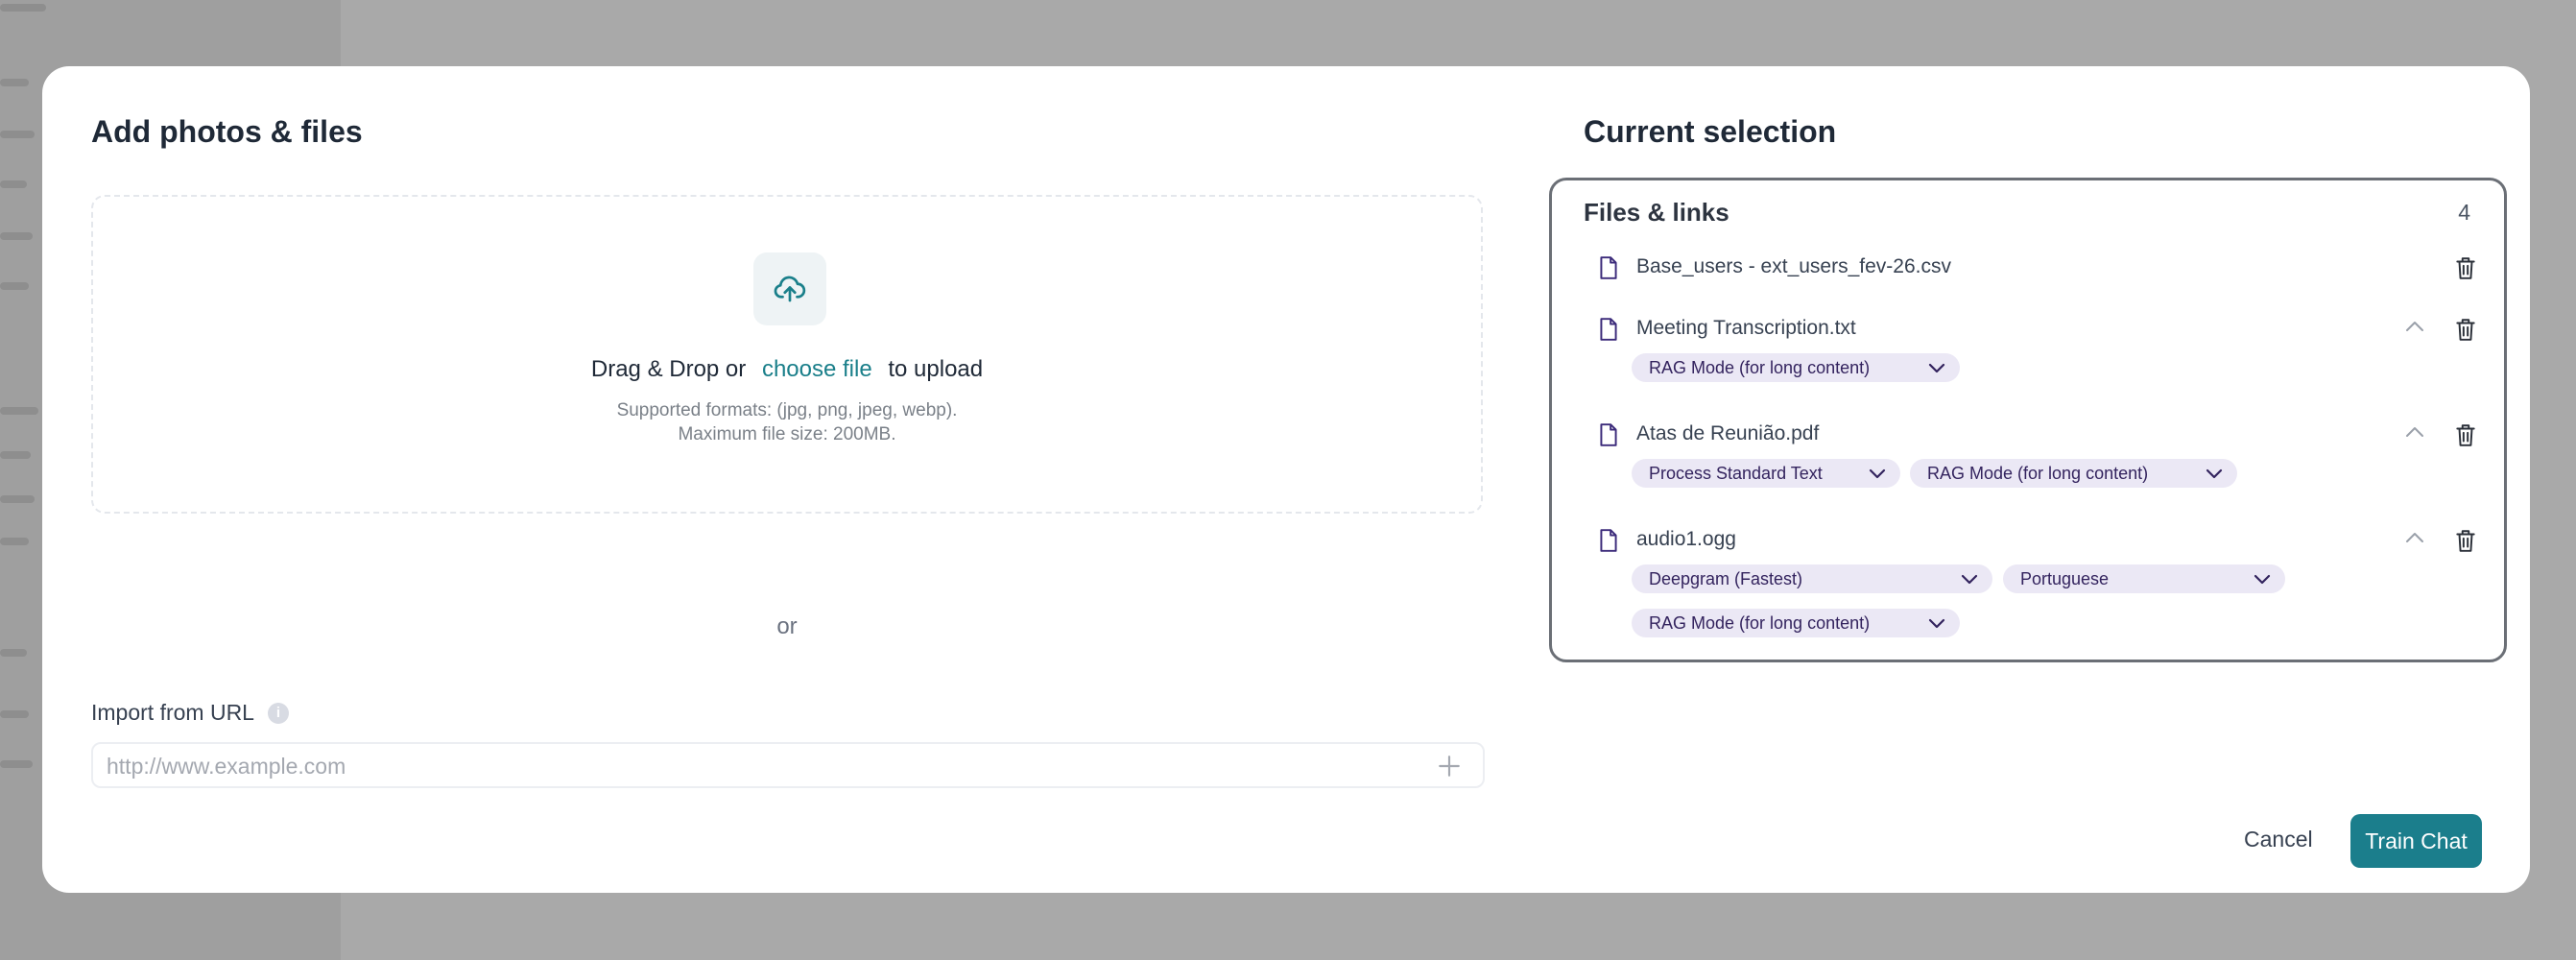 The height and width of the screenshot is (960, 2576). I want to click on to-upload-text: to upload, so click(936, 369).